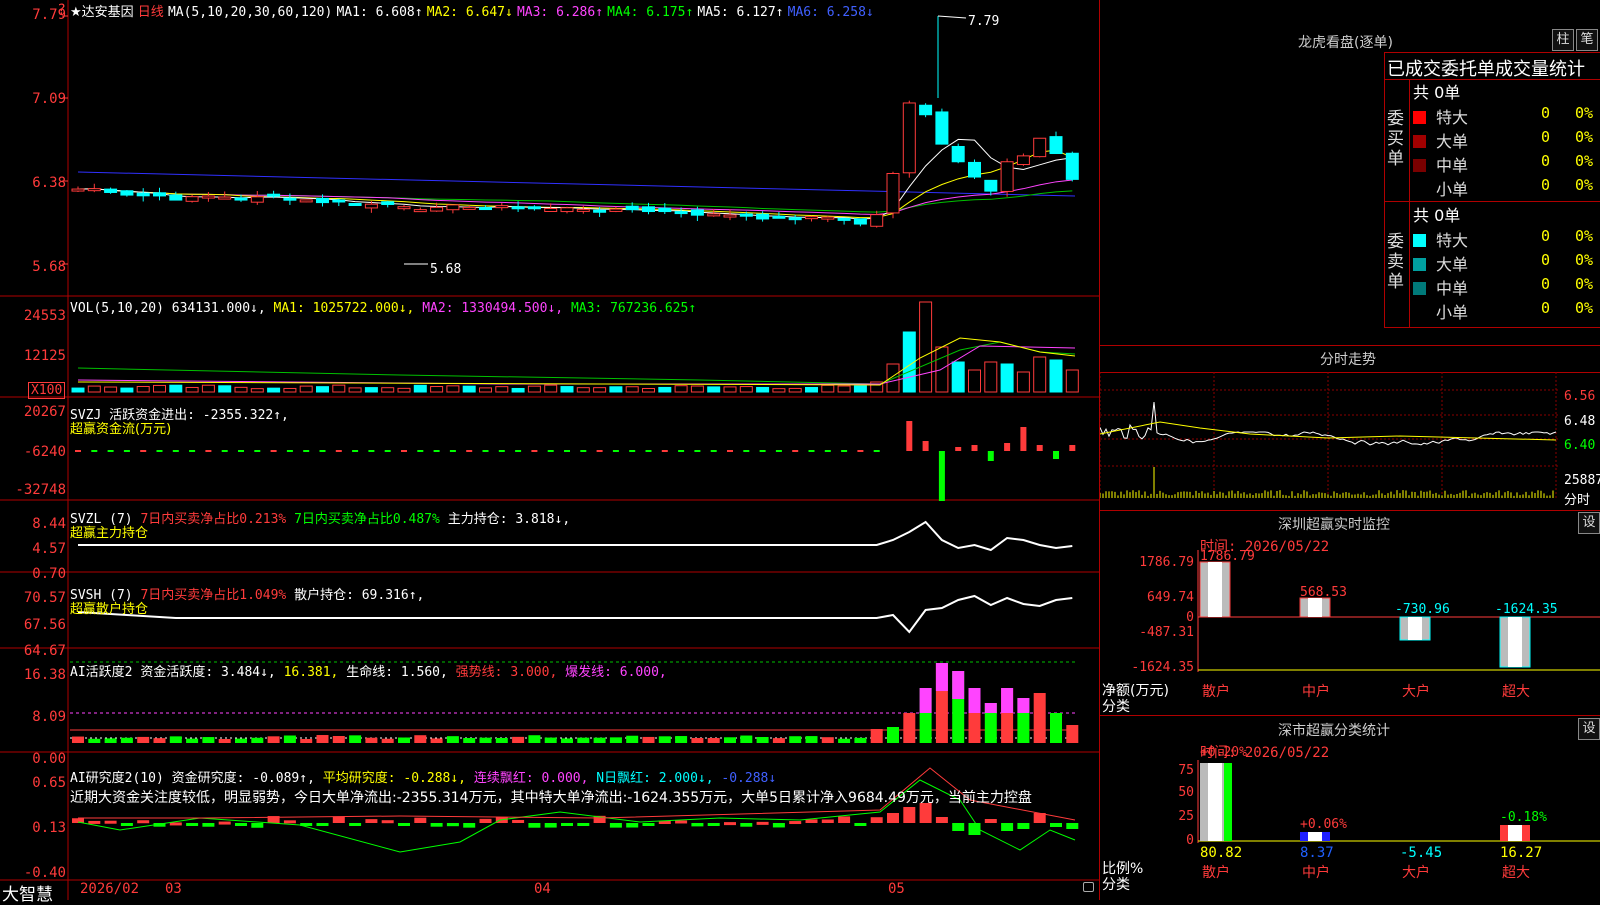  What do you see at coordinates (1116, 707) in the screenshot?
I see `sz-xlabel: 分类` at bounding box center [1116, 707].